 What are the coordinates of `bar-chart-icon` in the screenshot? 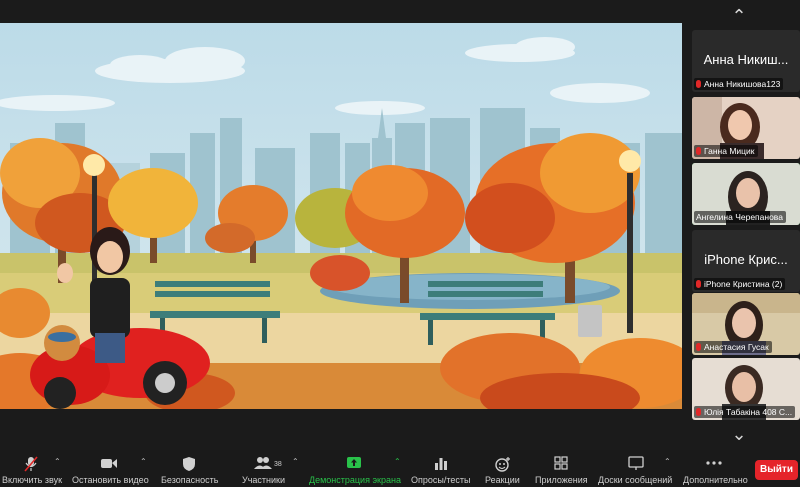 It's located at (441, 464).